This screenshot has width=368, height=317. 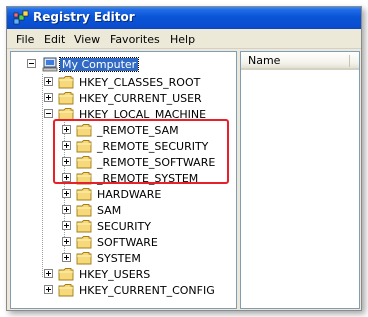 What do you see at coordinates (147, 178) in the screenshot?
I see `tree-node-remote-system: _REMOTE_SYSTEM` at bounding box center [147, 178].